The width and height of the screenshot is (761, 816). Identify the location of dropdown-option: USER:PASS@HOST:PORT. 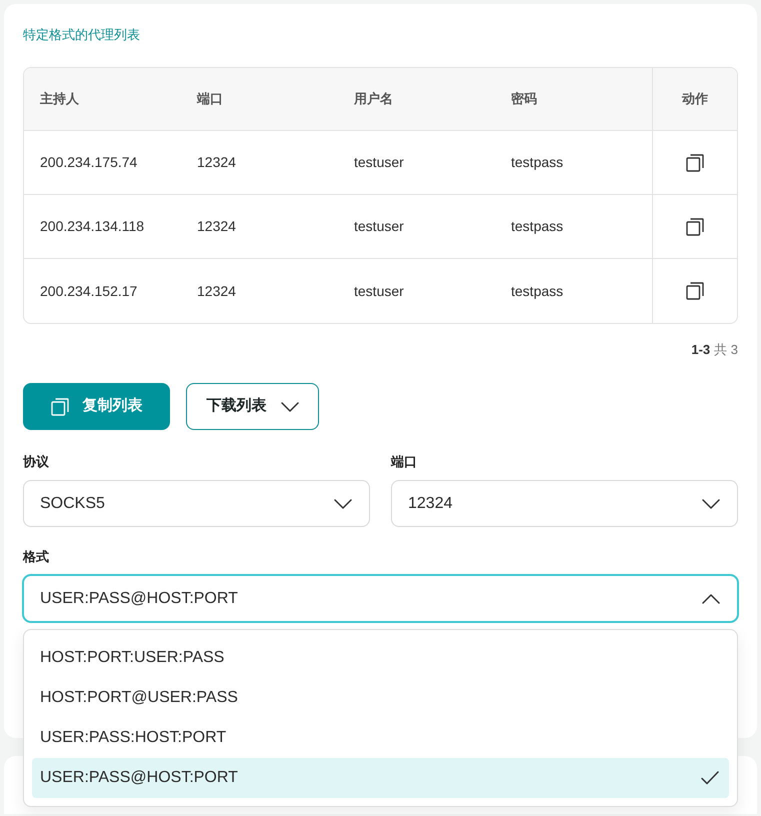
(380, 778).